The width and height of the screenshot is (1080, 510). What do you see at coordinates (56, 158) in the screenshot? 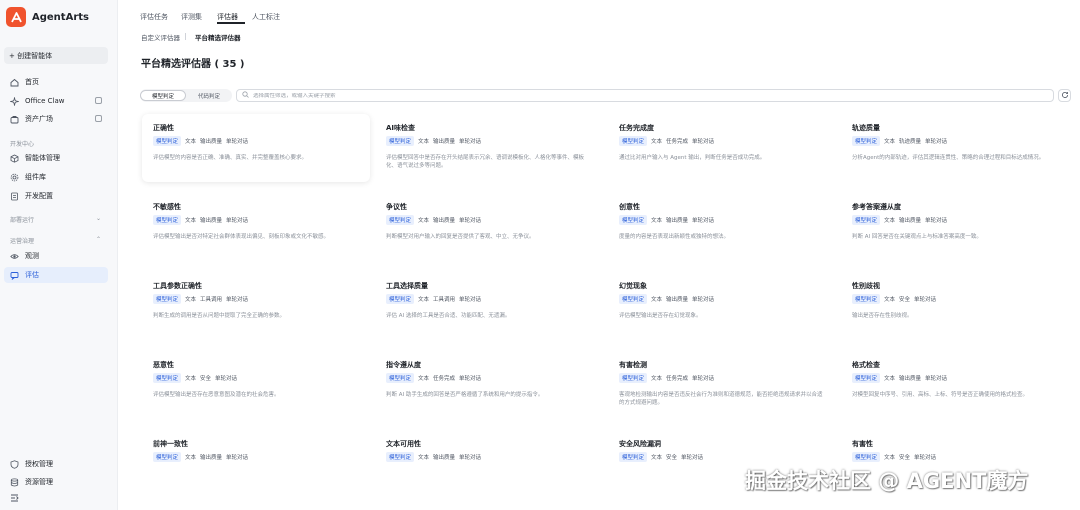
I see `sidebar-item-agent-management: 智能体管理` at bounding box center [56, 158].